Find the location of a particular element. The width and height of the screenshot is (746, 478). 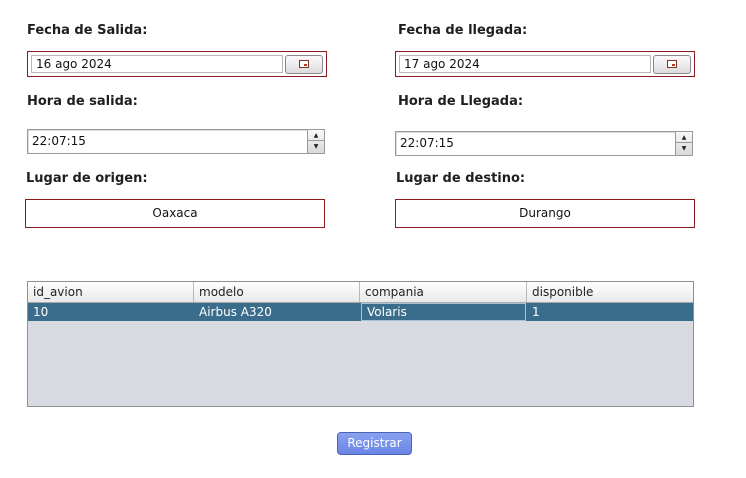

origin-field: Oaxaca is located at coordinates (175, 213).